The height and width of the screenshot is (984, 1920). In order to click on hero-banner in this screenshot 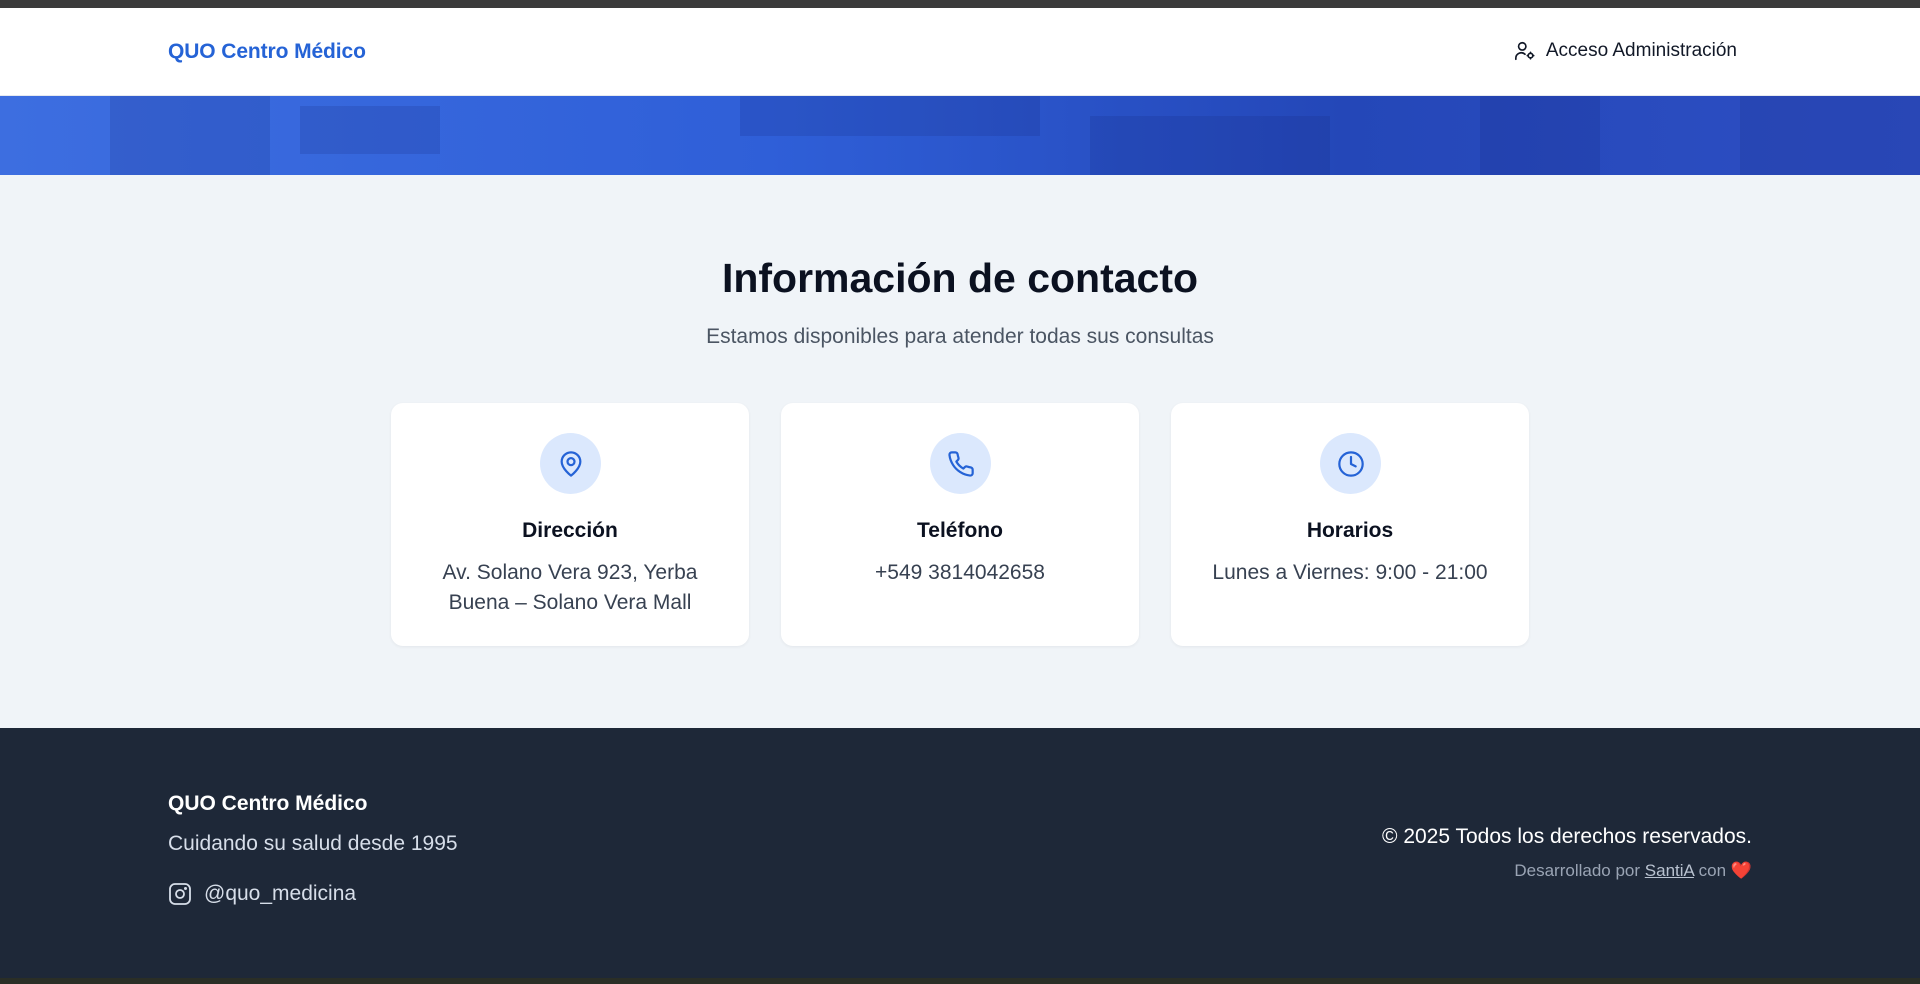, I will do `click(960, 135)`.